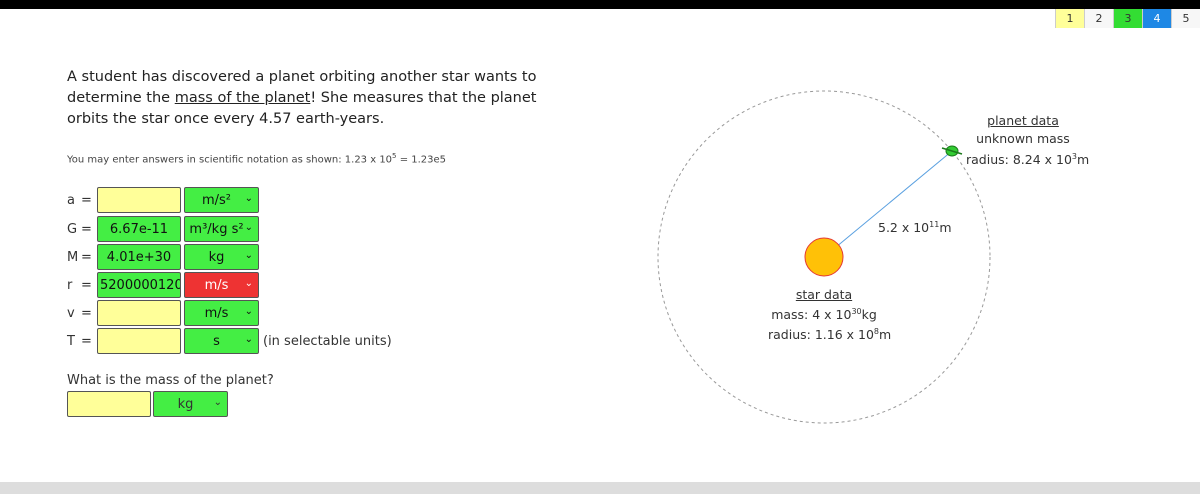 The width and height of the screenshot is (1200, 494). What do you see at coordinates (1019, 160) in the screenshot?
I see `planet-radius-base: radius: 8.24 x 10` at bounding box center [1019, 160].